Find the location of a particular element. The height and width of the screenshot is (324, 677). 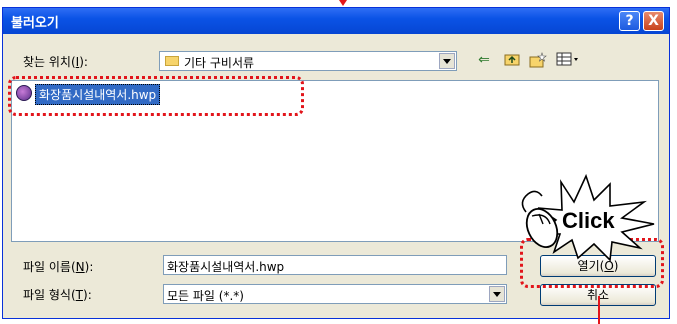

annotation-arrow-top is located at coordinates (343, 3).